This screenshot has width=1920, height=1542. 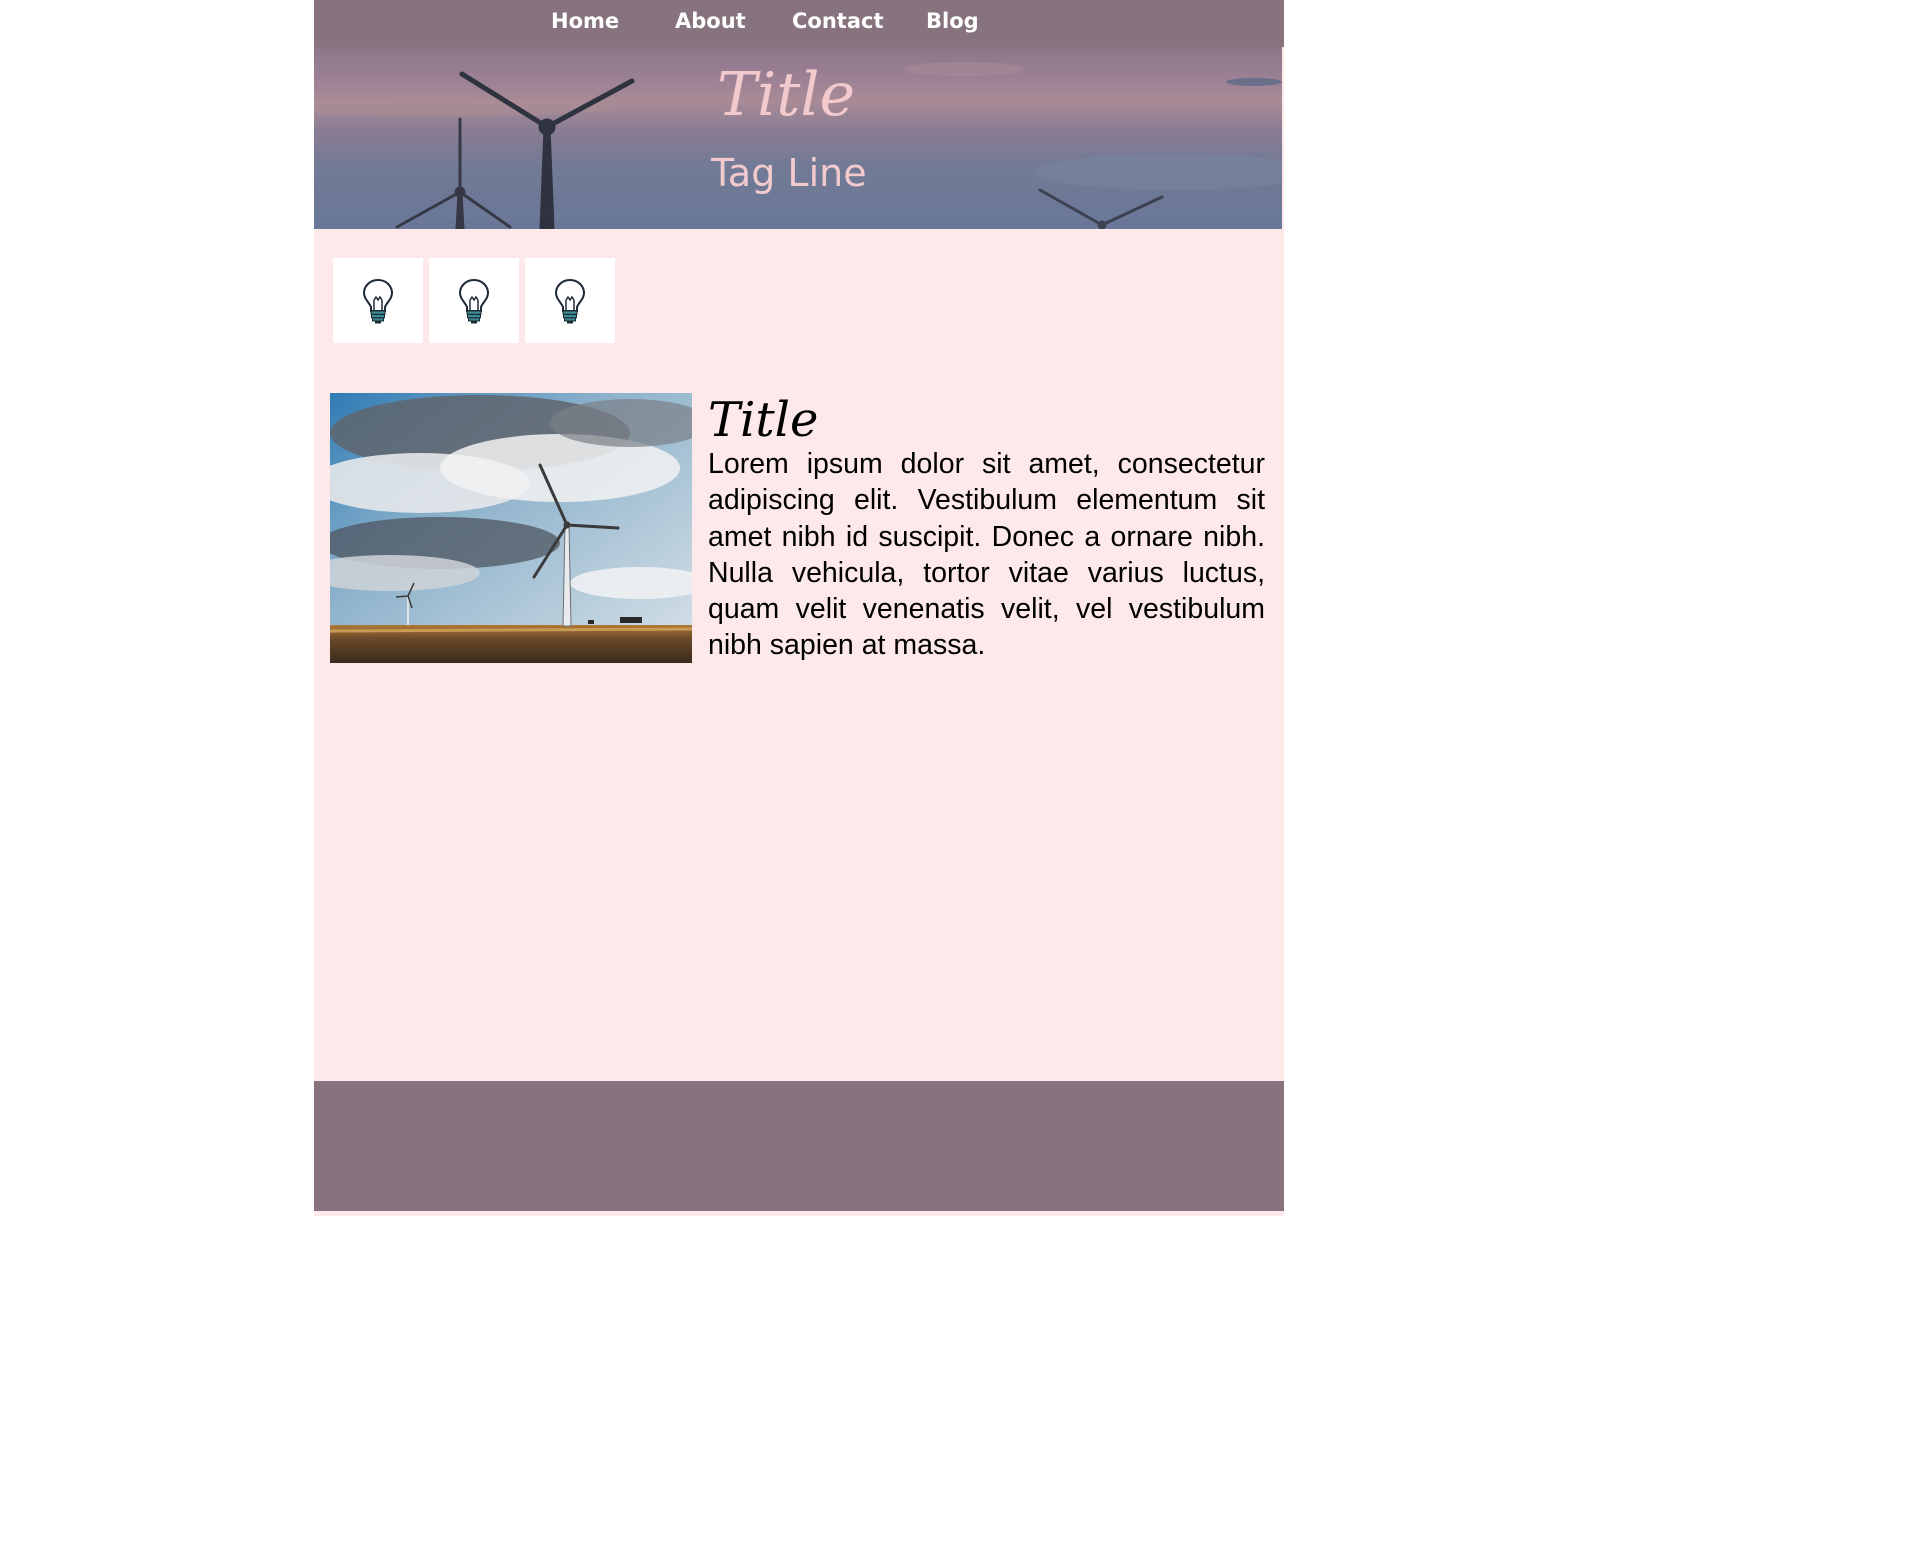 I want to click on nav-contact-link: Contact, so click(x=838, y=22).